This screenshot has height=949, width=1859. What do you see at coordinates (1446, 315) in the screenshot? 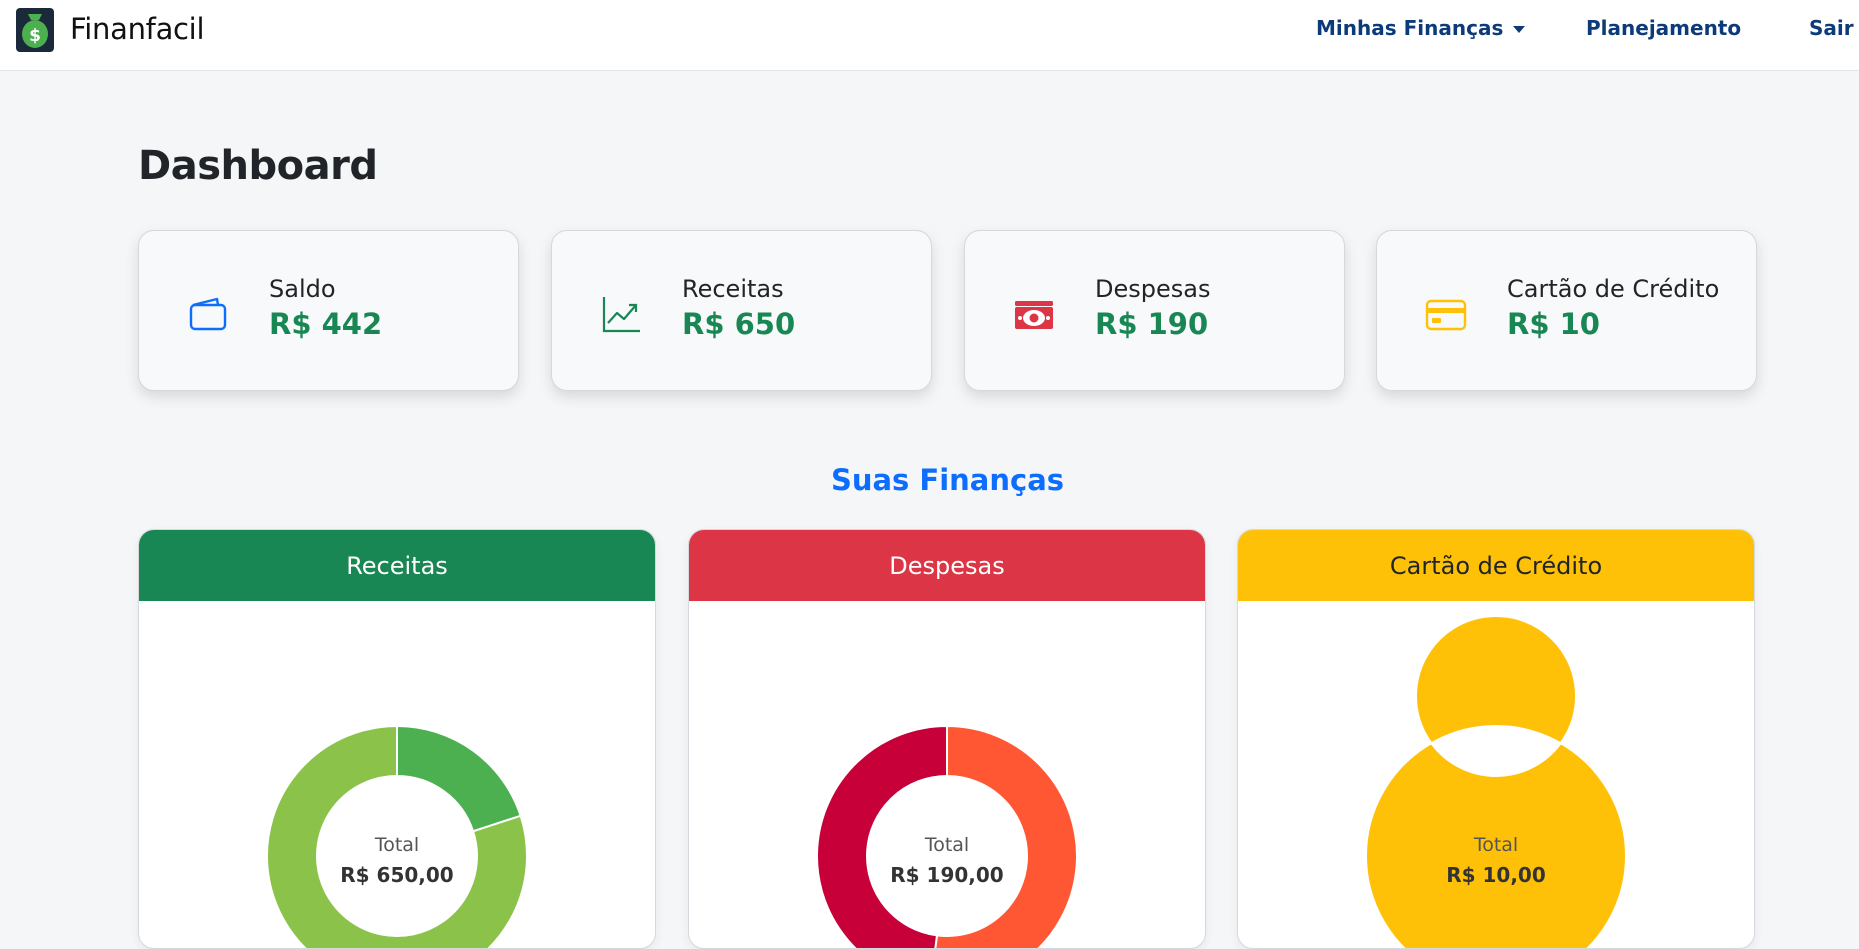
I see `credit-card-icon` at bounding box center [1446, 315].